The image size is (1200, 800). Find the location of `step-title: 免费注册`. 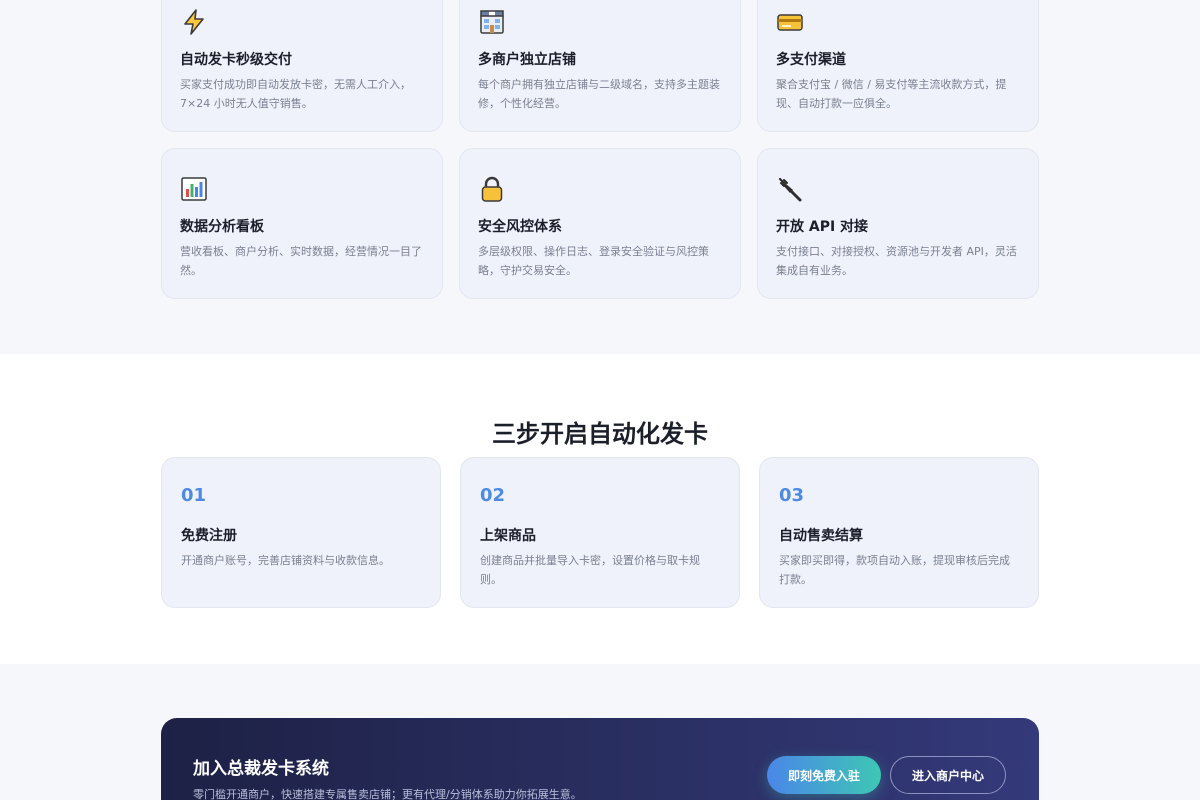

step-title: 免费注册 is located at coordinates (209, 536).